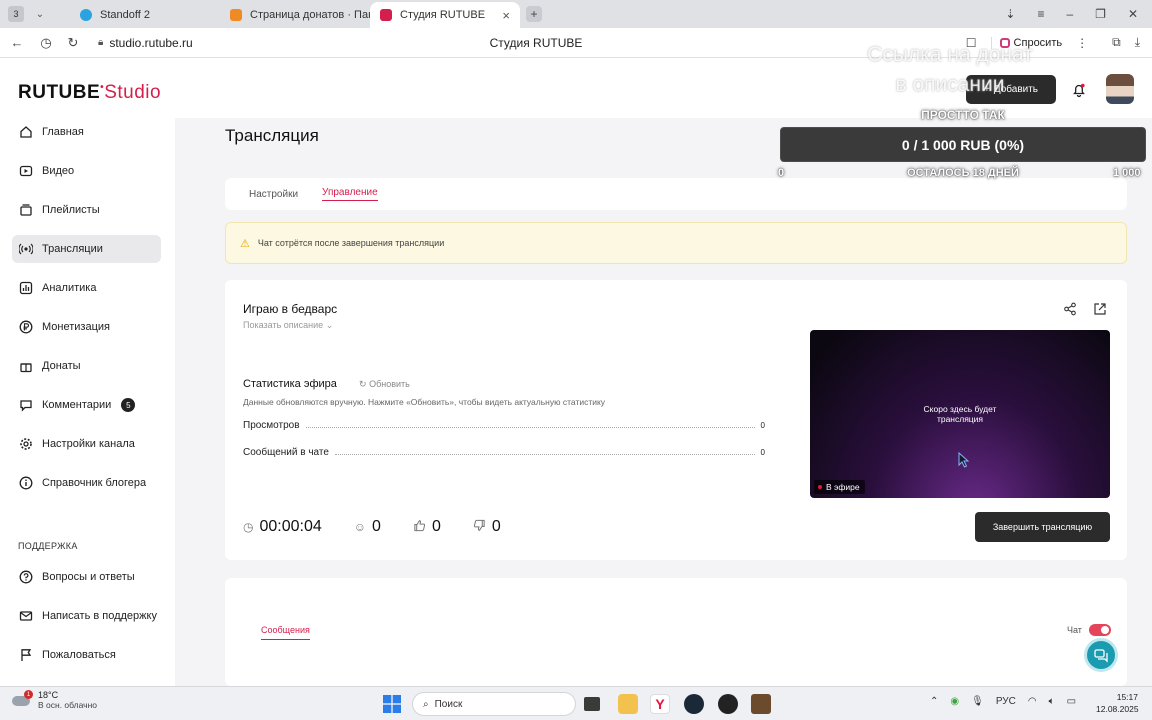 This screenshot has height=720, width=1152. I want to click on viewers-value: 0, so click(376, 526).